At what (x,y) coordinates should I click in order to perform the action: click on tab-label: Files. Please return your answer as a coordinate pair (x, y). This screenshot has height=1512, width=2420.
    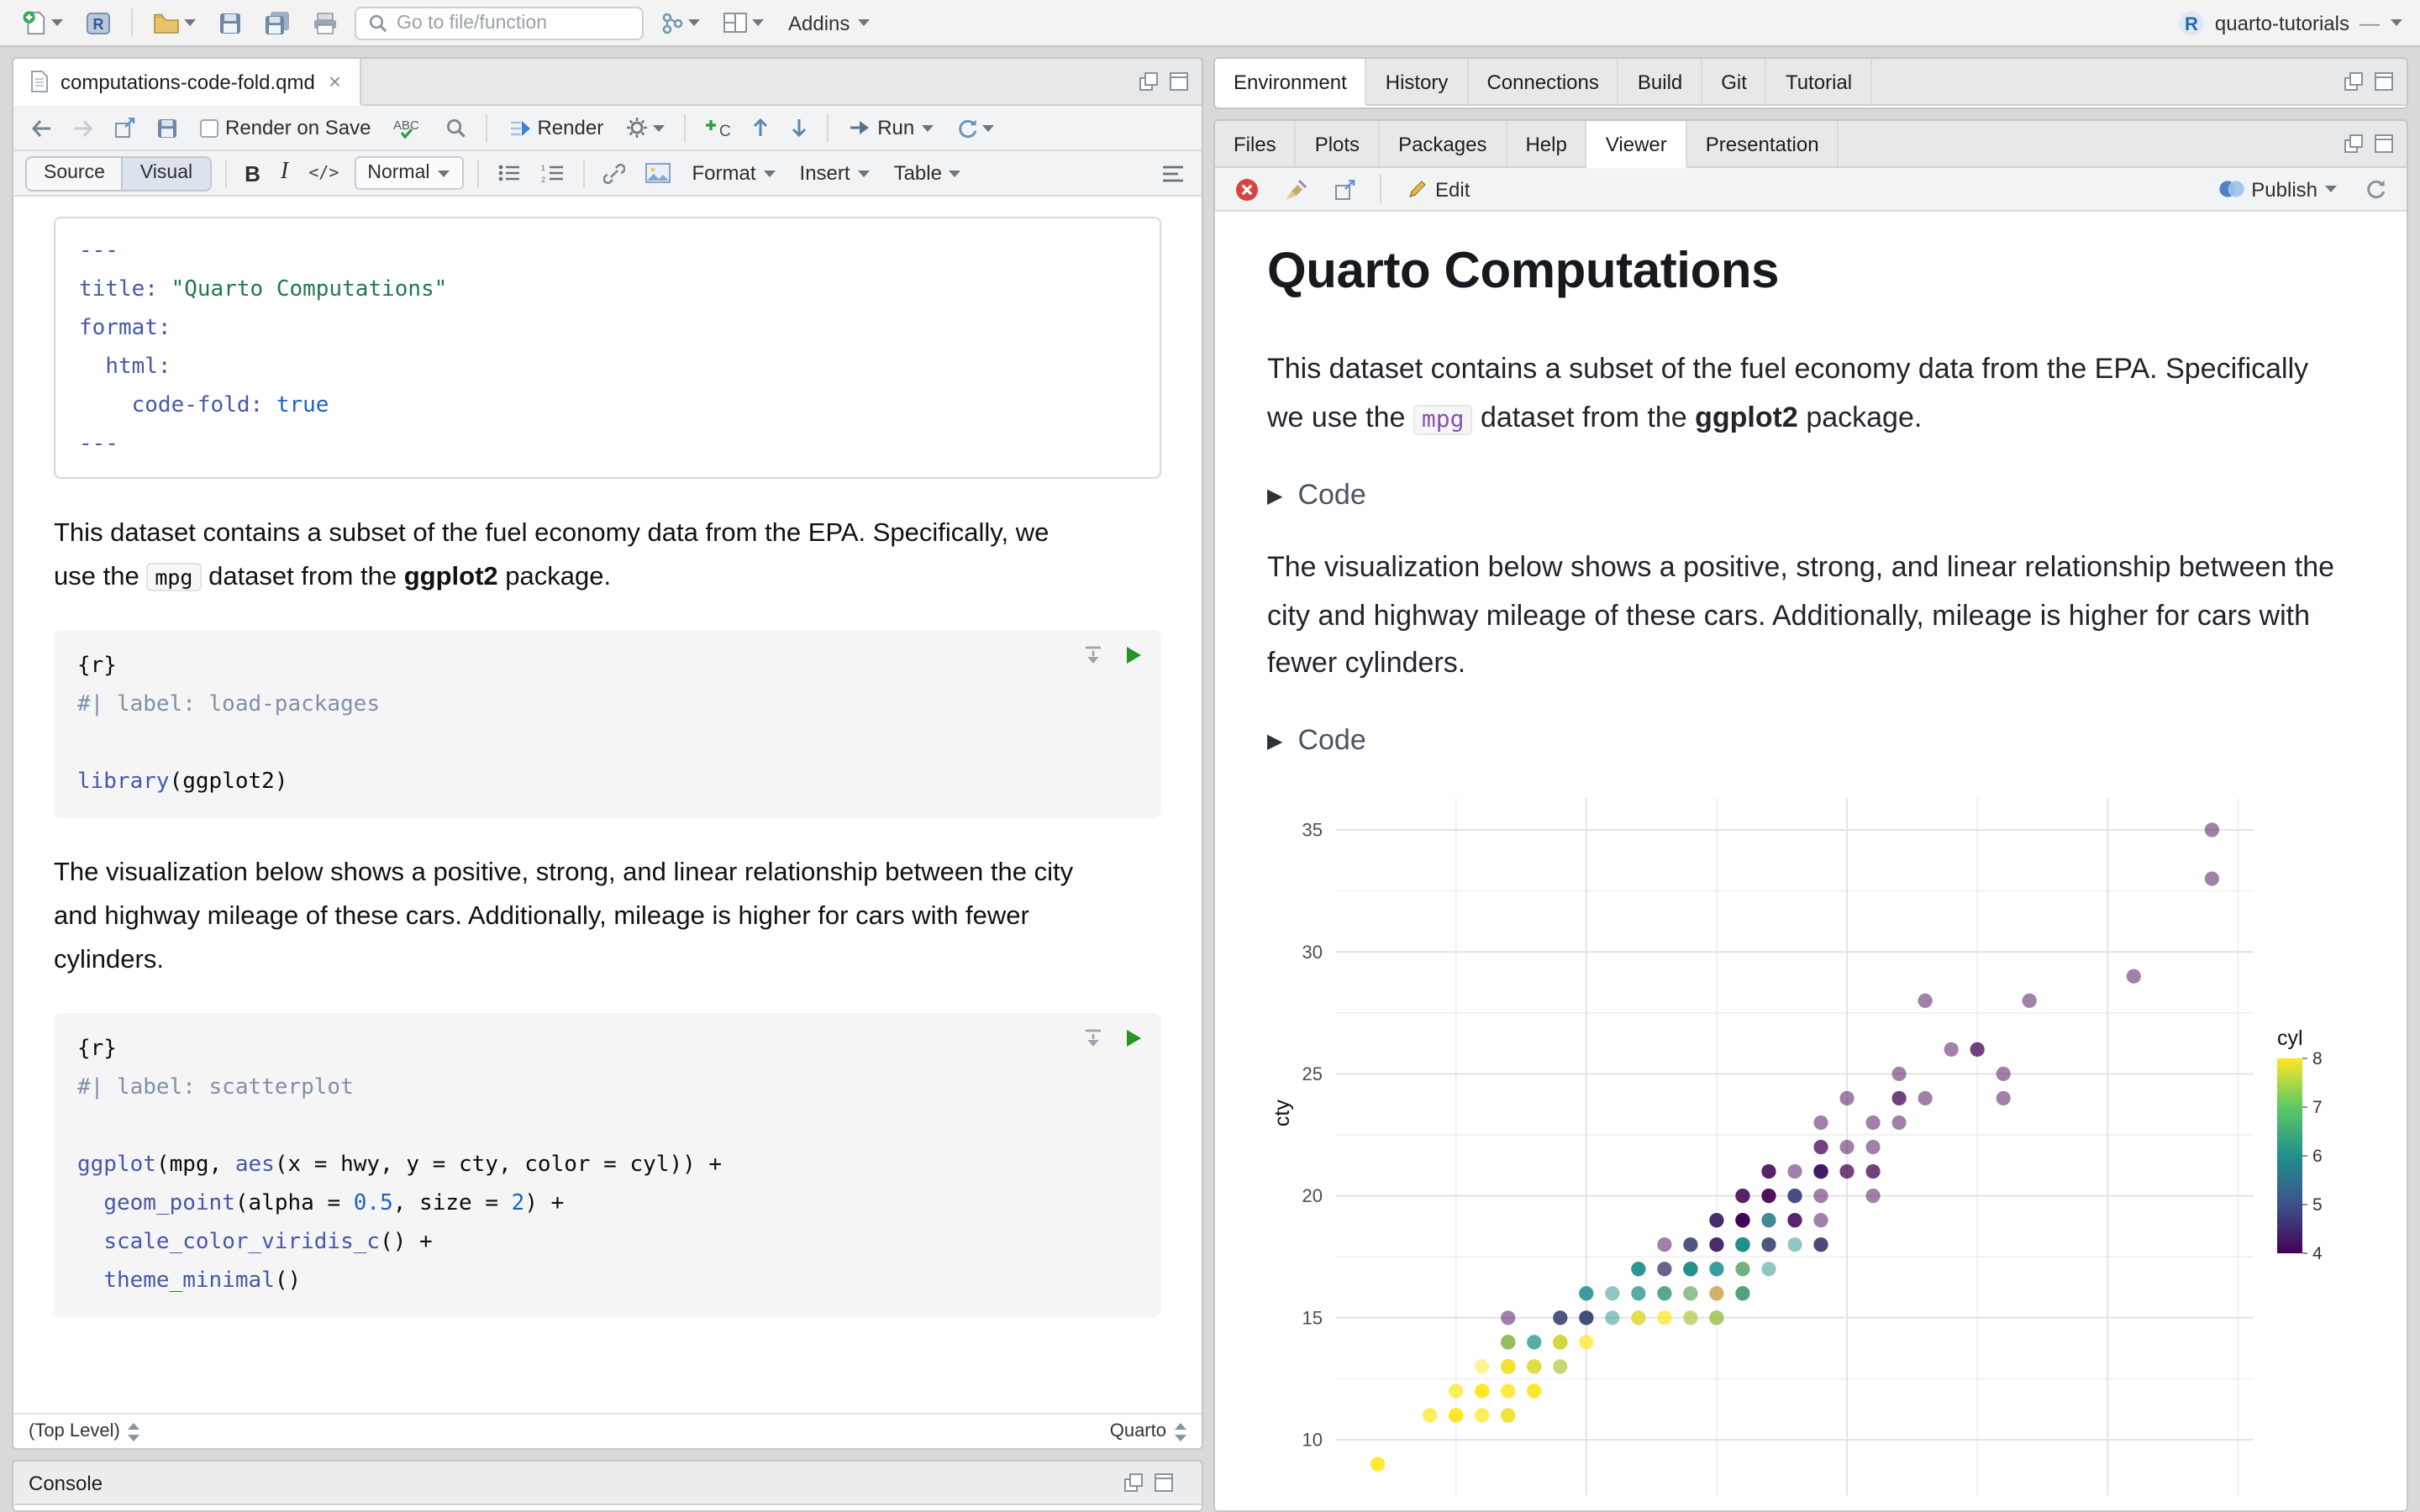
    Looking at the image, I should click on (1255, 143).